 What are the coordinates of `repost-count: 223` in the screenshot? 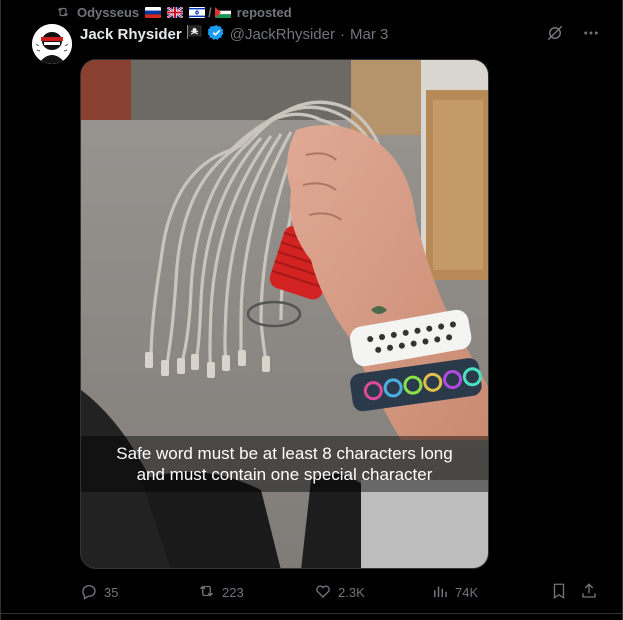 It's located at (233, 592).